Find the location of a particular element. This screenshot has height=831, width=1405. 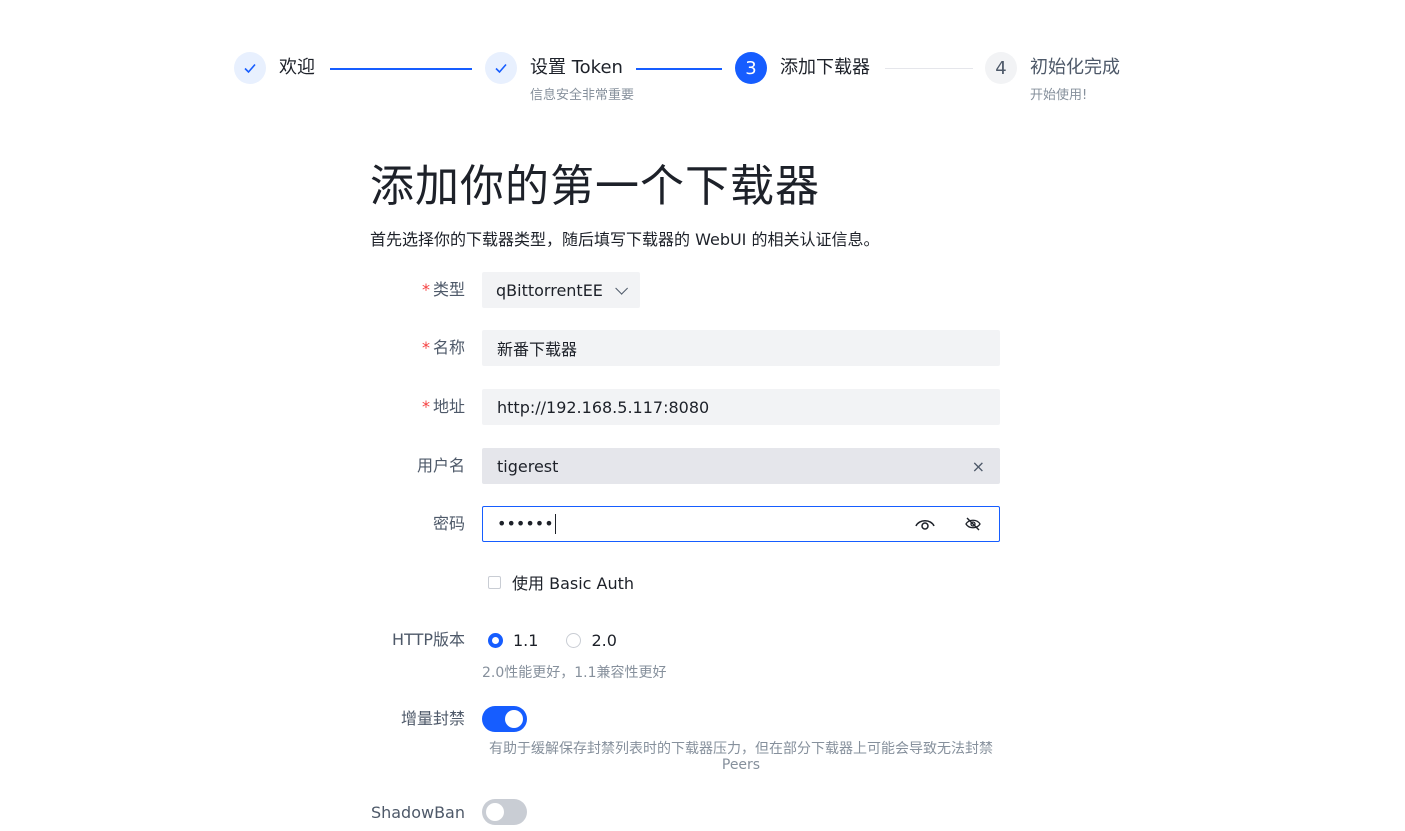

step-title: 初始化完成 is located at coordinates (1075, 67).